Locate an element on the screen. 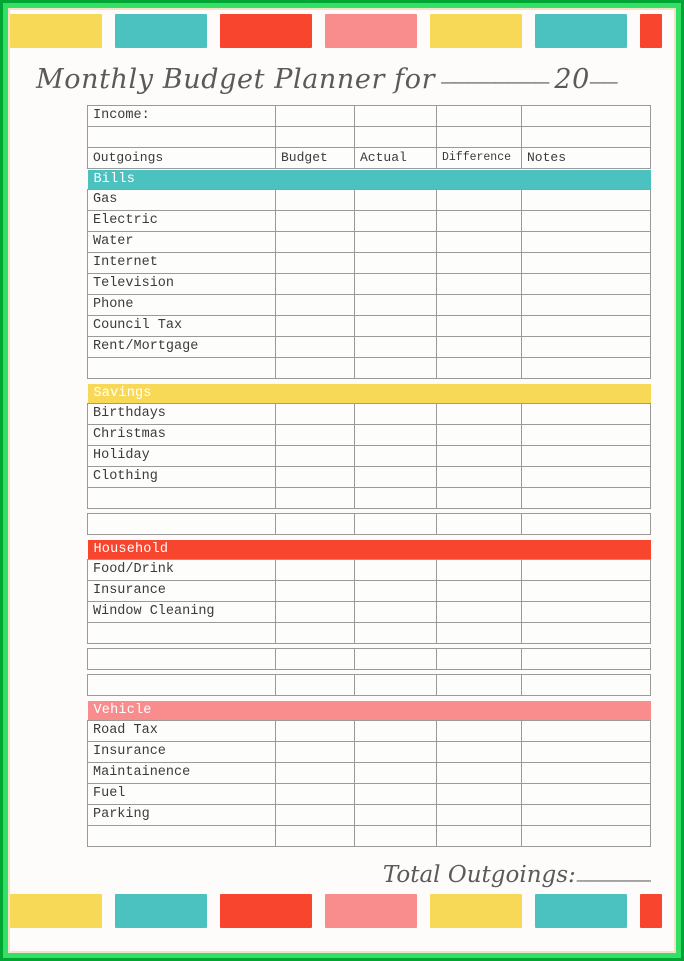 The width and height of the screenshot is (684, 961). blank-vehicle-0-notes is located at coordinates (586, 836).